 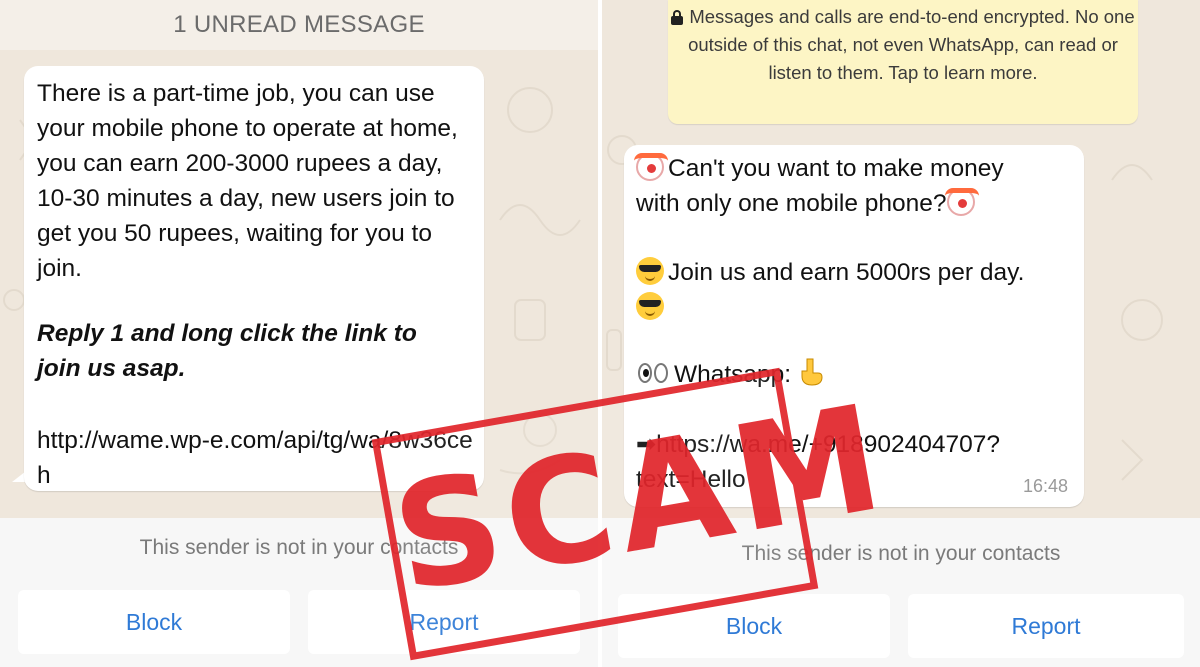 What do you see at coordinates (1046, 626) in the screenshot?
I see `report-button: Report` at bounding box center [1046, 626].